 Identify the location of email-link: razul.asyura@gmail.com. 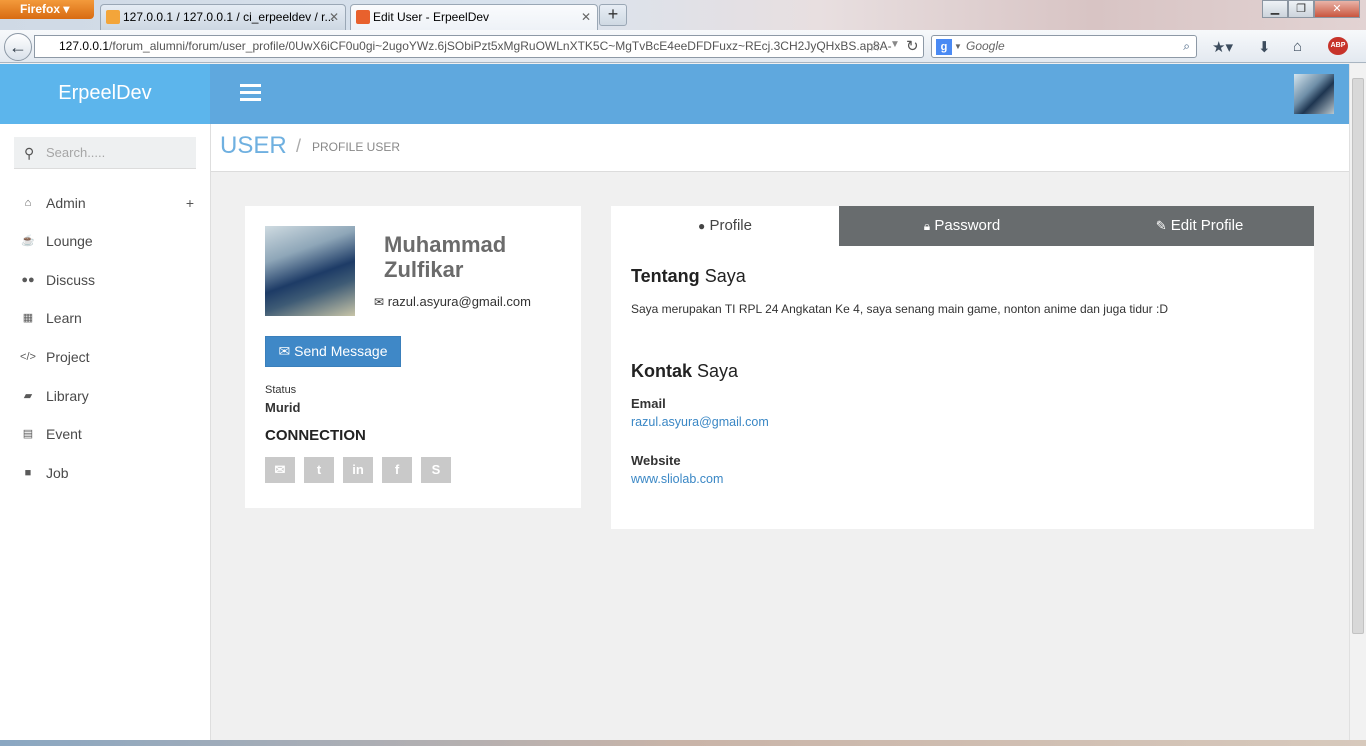
(700, 422).